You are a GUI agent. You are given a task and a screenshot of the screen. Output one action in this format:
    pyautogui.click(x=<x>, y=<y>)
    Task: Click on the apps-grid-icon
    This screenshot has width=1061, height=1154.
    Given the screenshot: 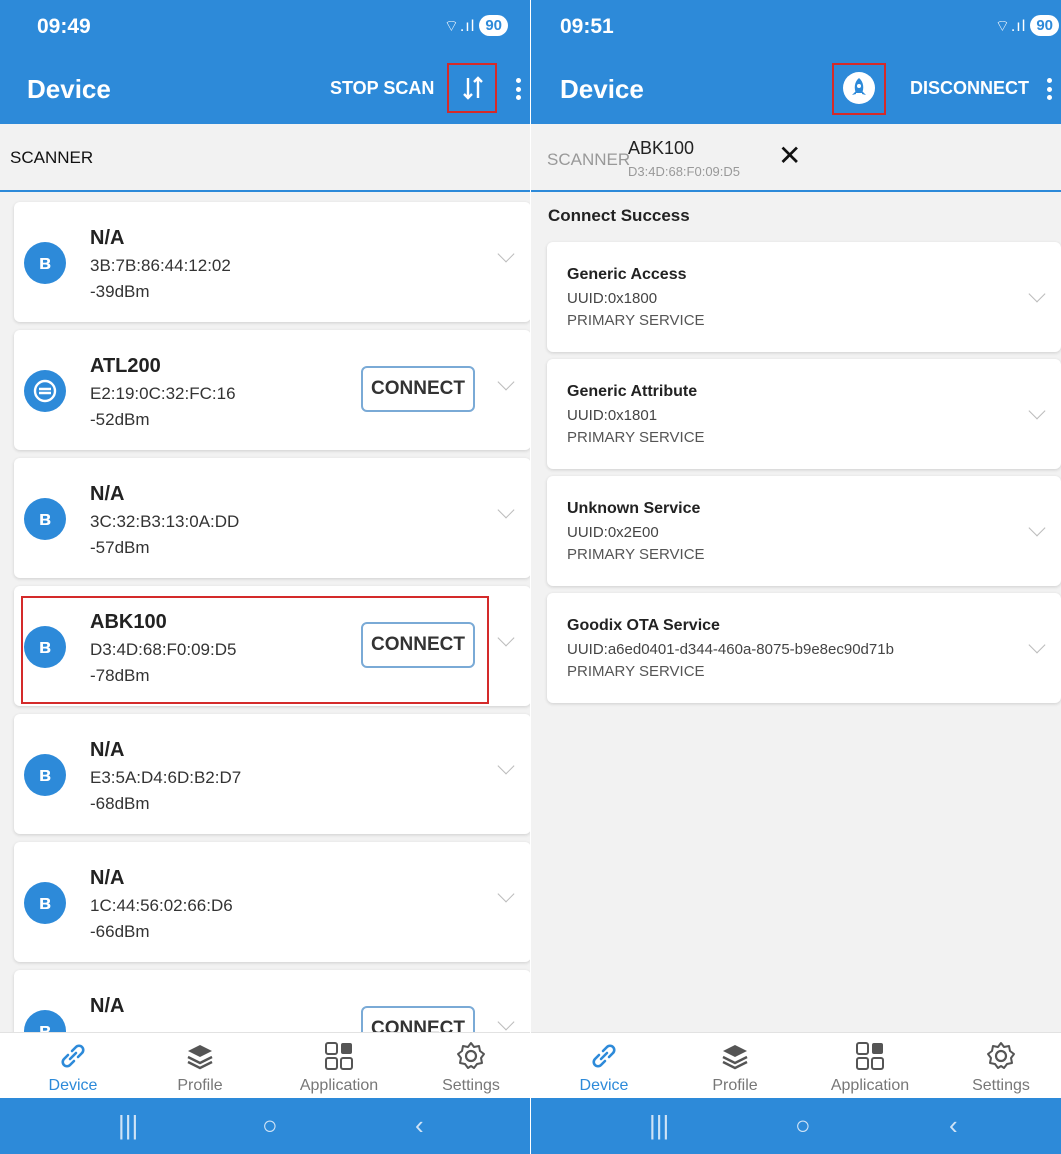 What is the action you would take?
    pyautogui.click(x=339, y=1056)
    